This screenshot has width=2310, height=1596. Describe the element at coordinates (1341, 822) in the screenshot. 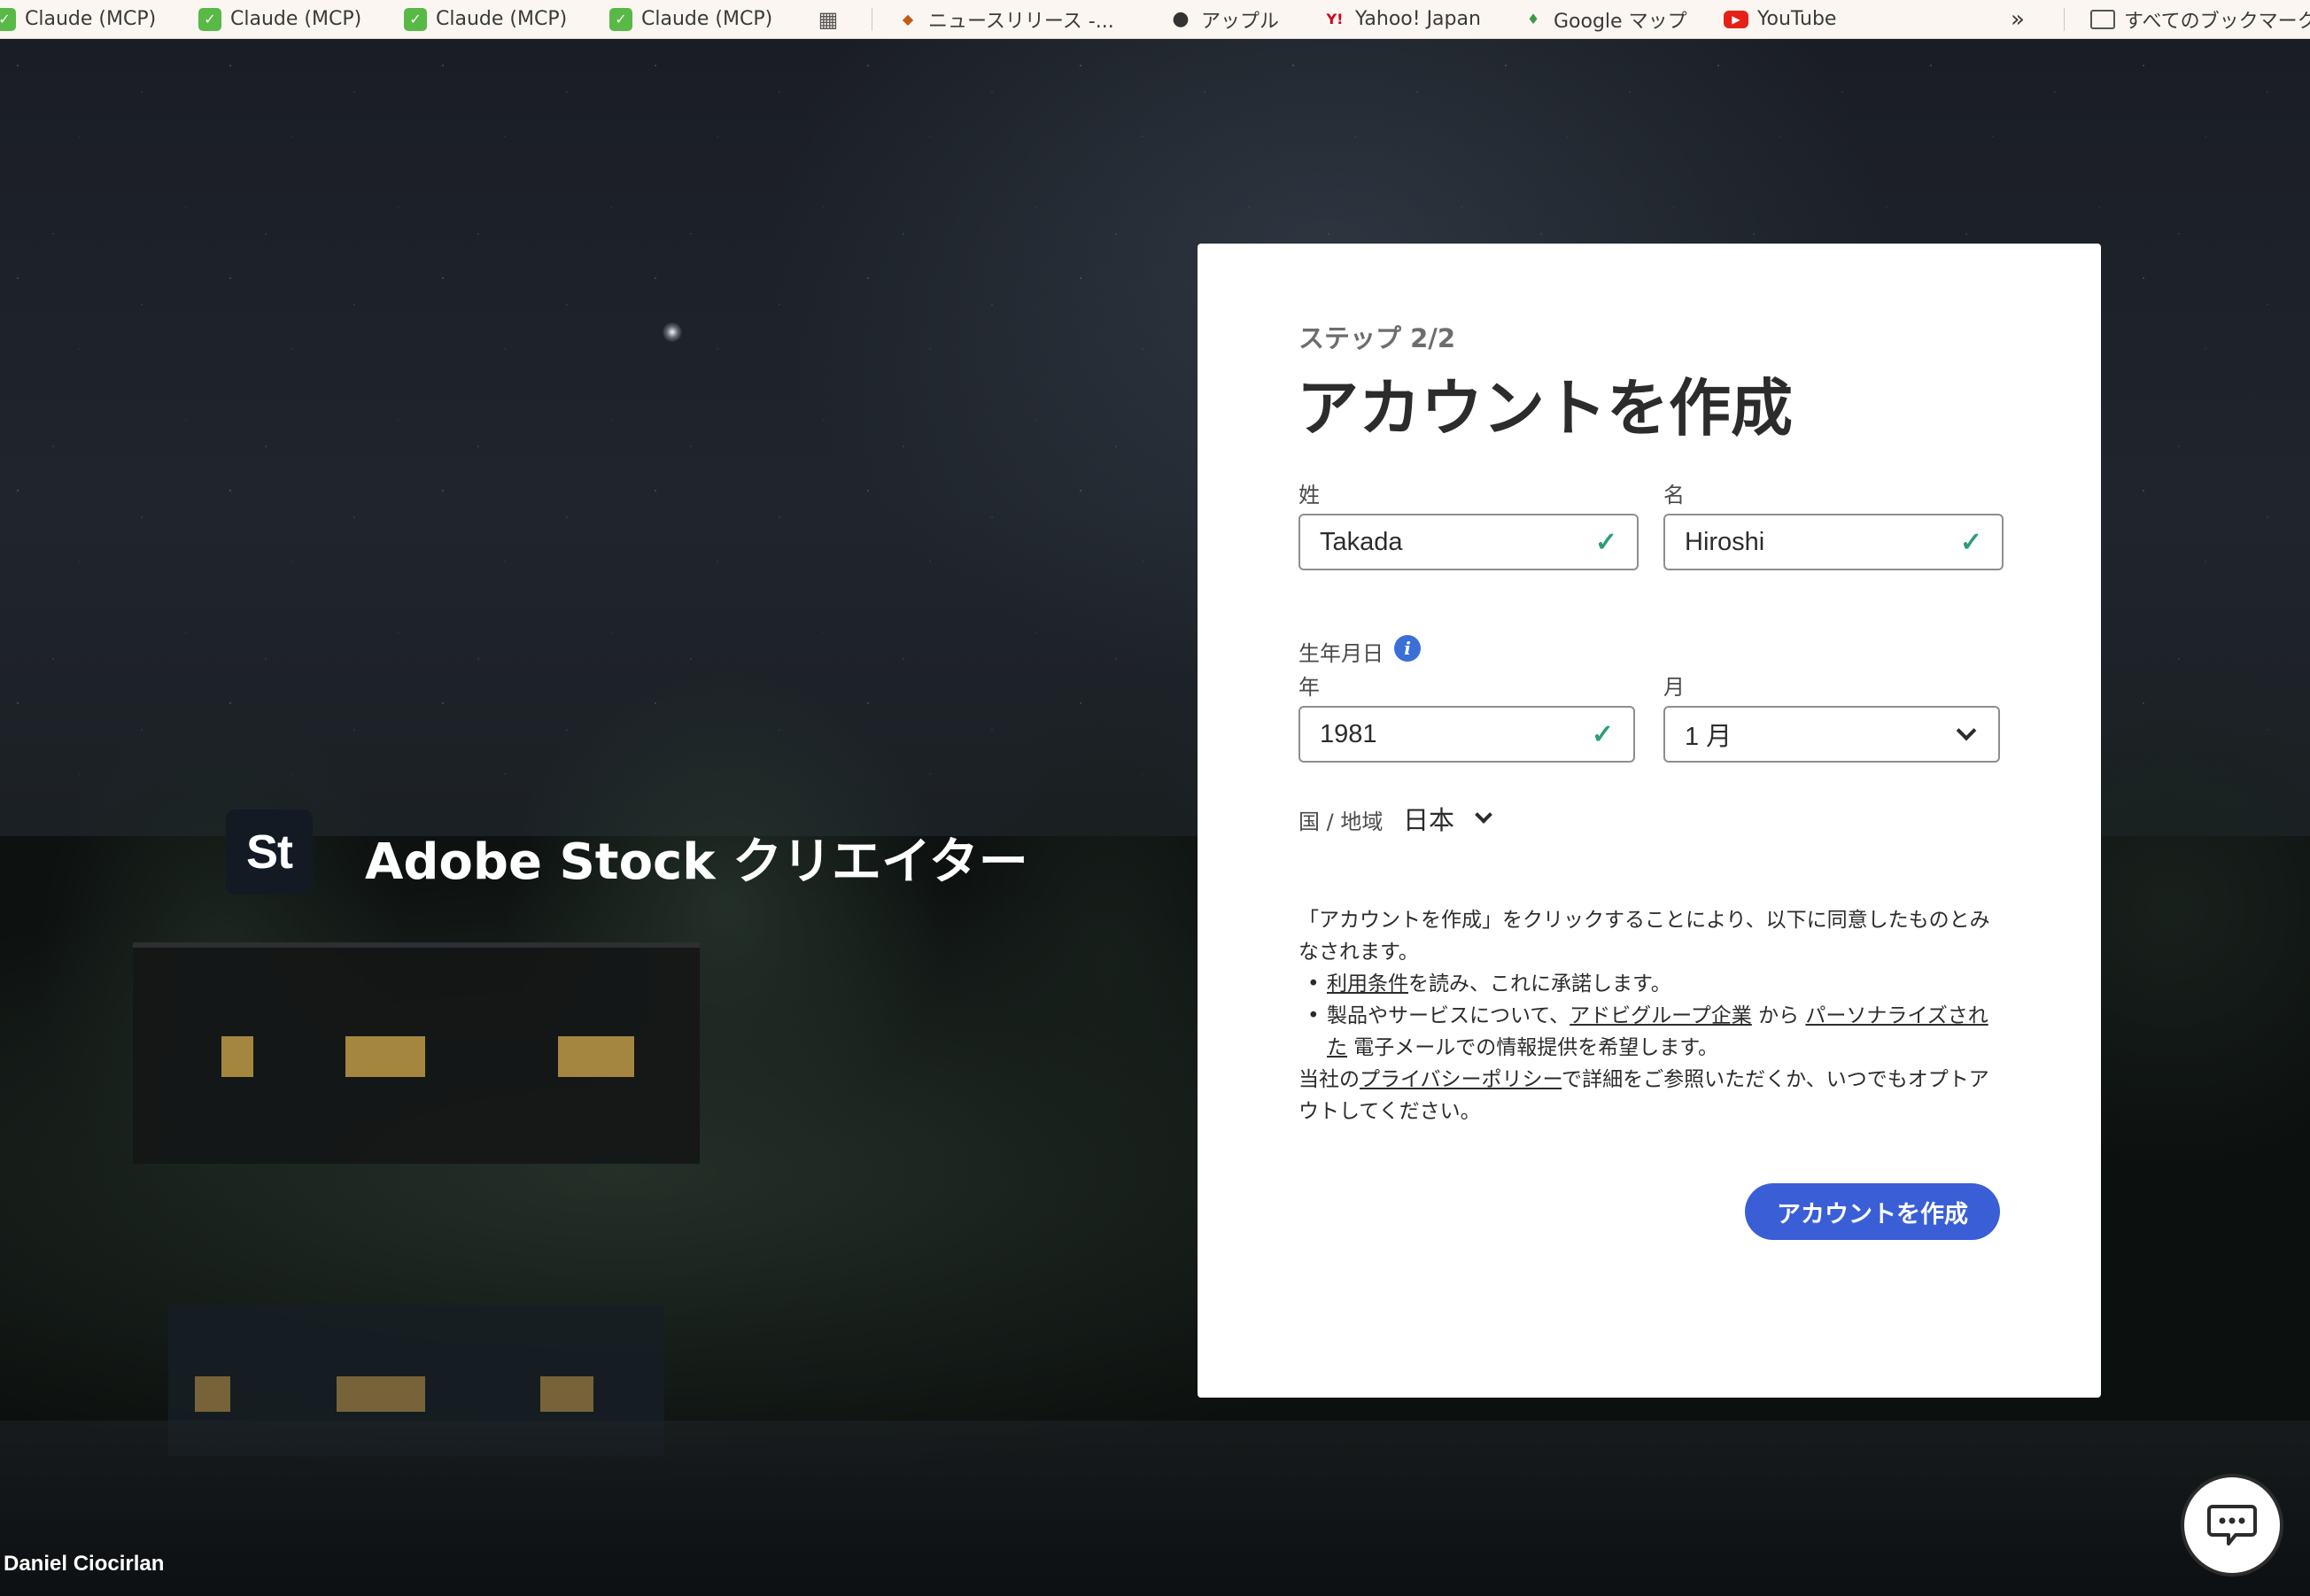

I see `country-label: 国 / 地域` at that location.